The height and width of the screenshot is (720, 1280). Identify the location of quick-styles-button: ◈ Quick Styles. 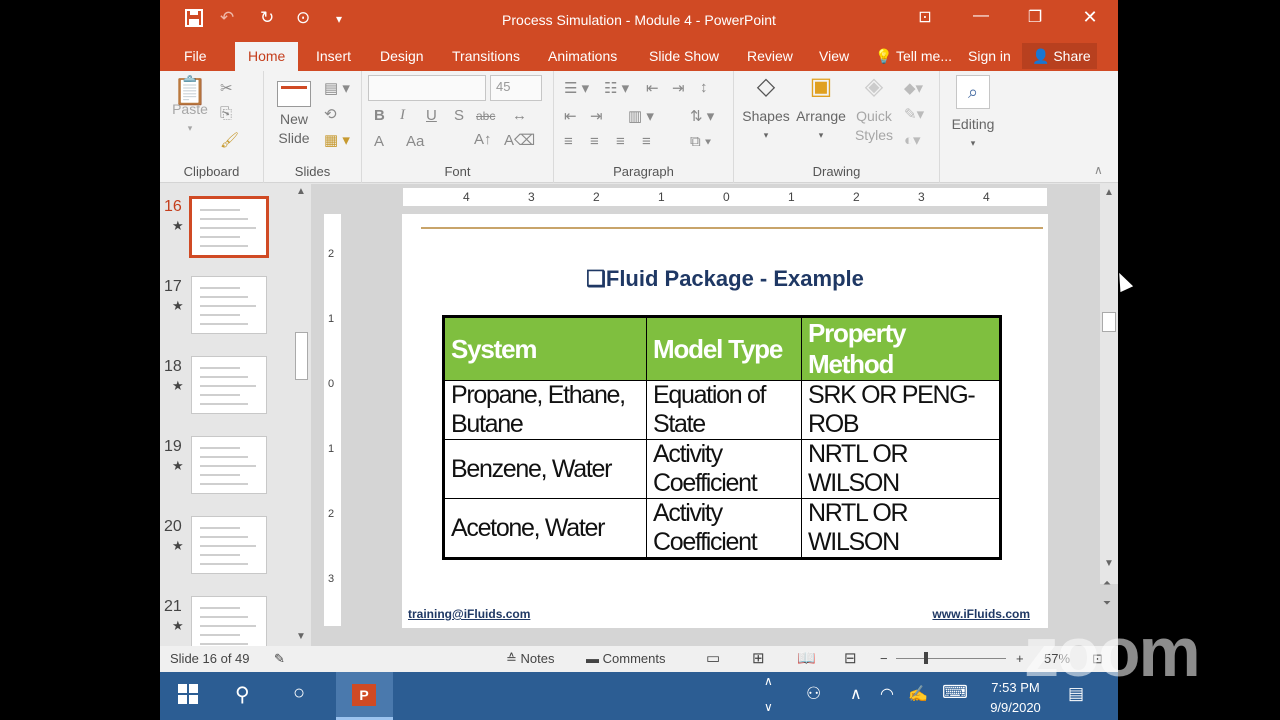
(874, 110).